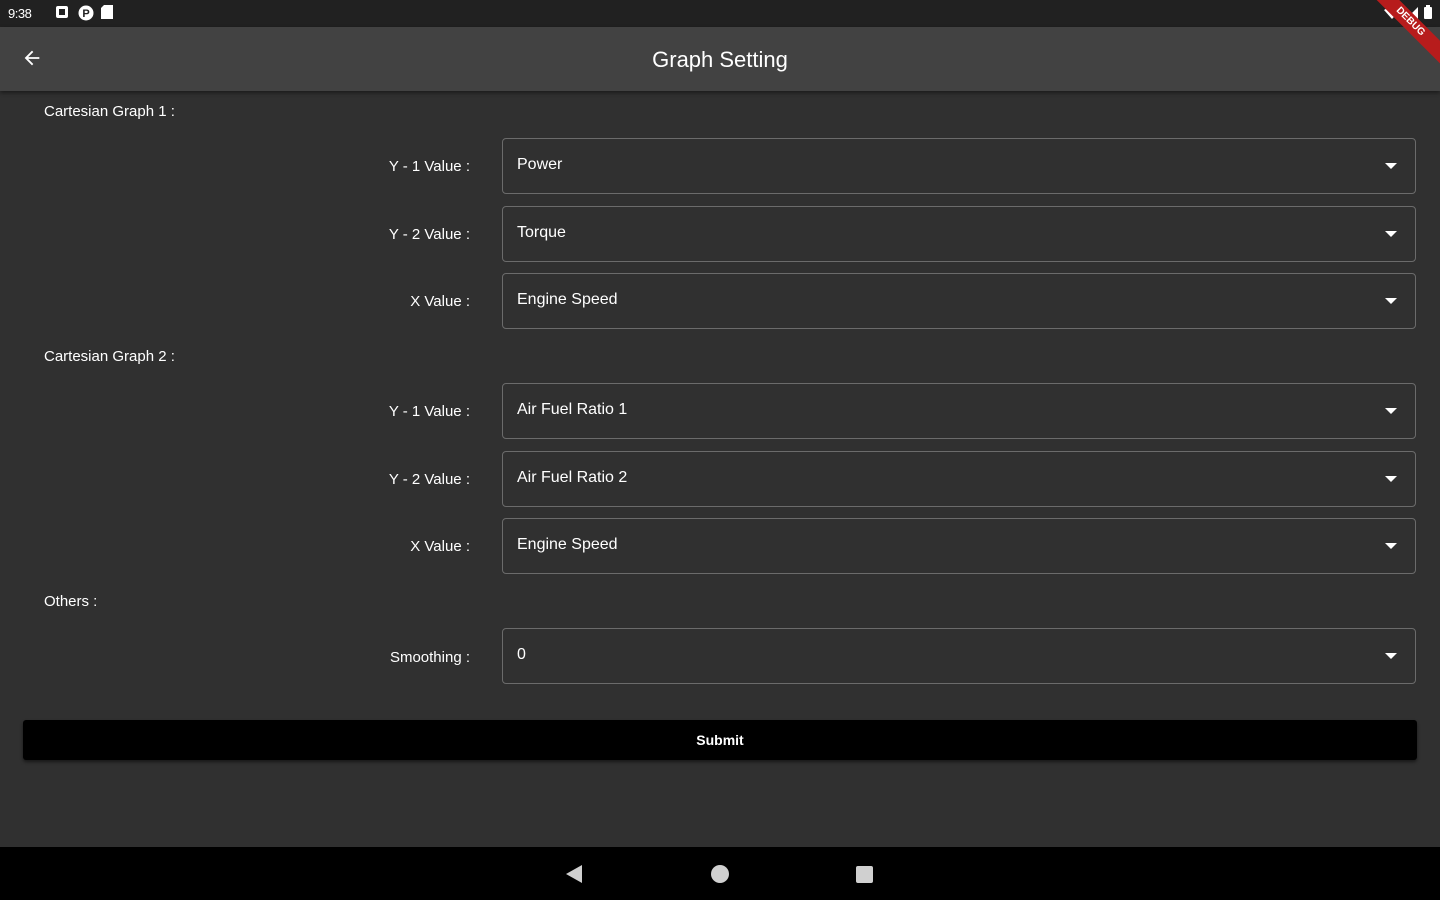 The image size is (1440, 900). Describe the element at coordinates (440, 301) in the screenshot. I see `graph1-x-label: X Value :` at that location.